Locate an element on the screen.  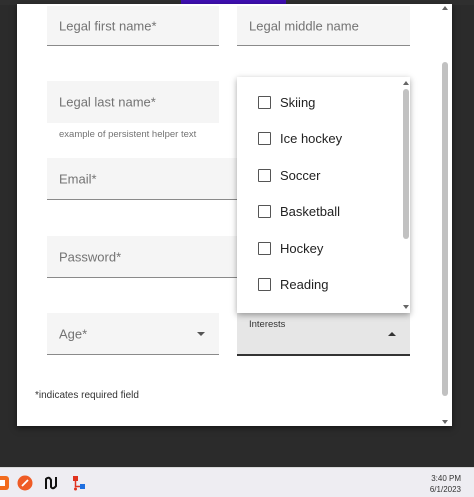
menu-scrollbar-thumb is located at coordinates (406, 164).